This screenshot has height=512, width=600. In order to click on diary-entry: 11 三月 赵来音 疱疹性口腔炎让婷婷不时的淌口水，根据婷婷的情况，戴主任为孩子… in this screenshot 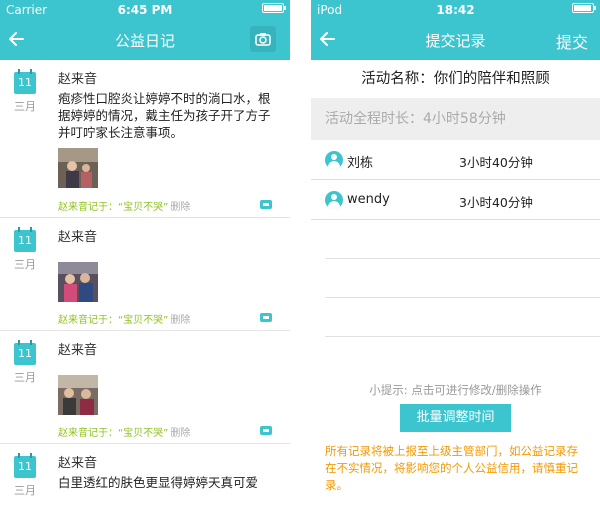, I will do `click(145, 139)`.